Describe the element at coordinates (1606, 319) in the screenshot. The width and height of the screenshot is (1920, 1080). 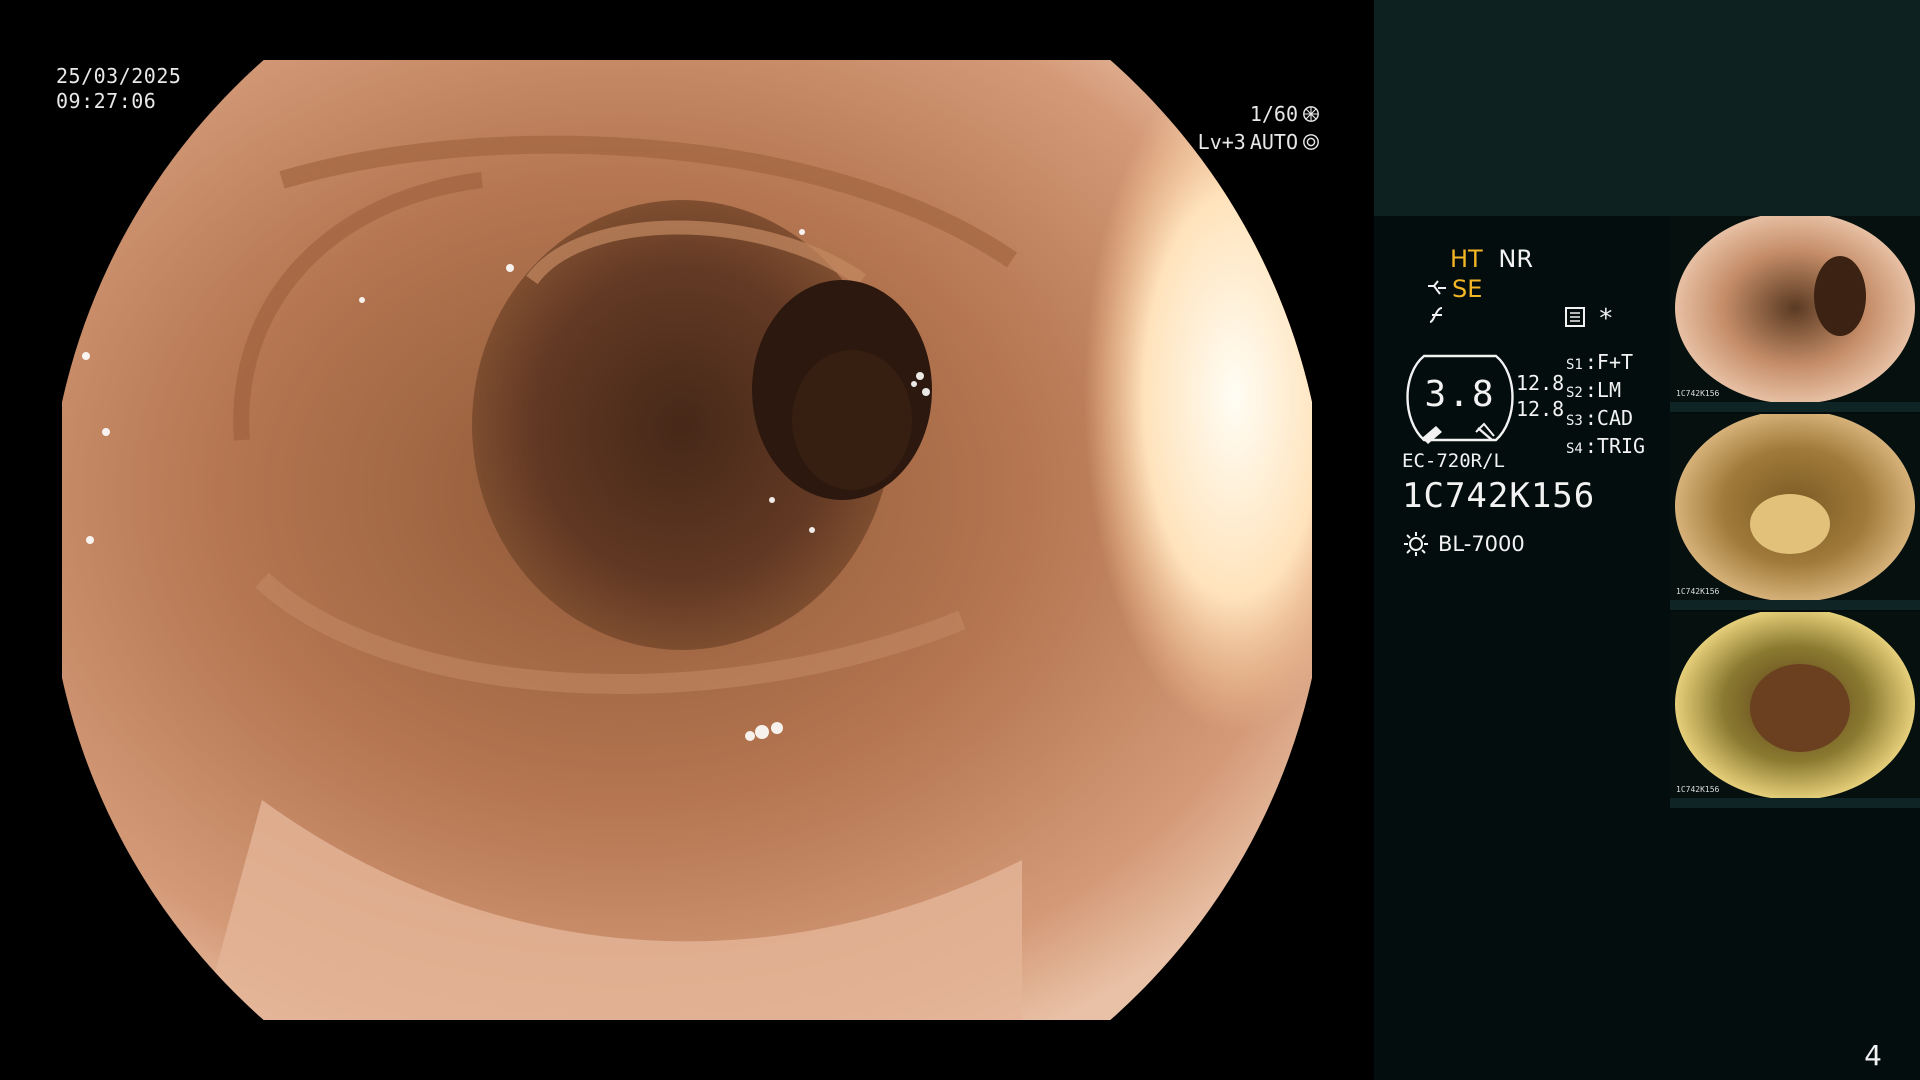
I see `star-marker: *` at that location.